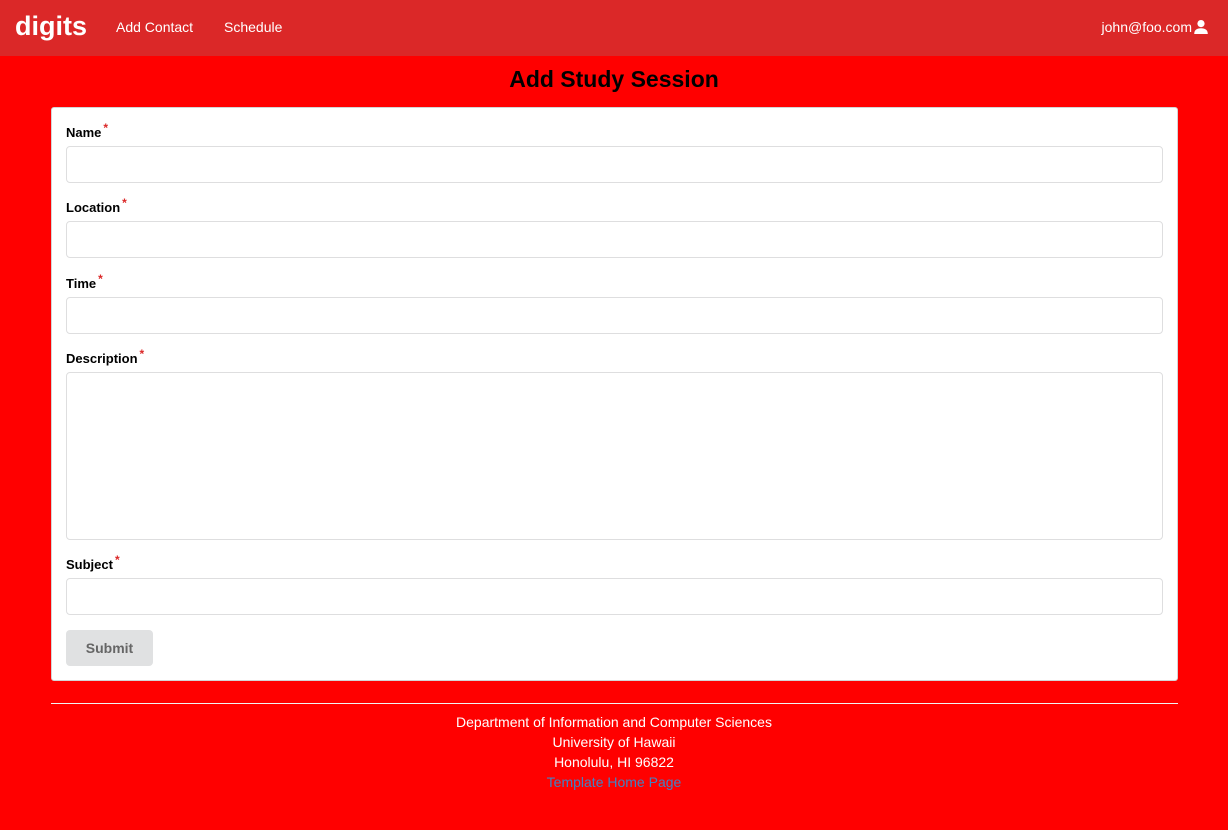  I want to click on footer-divider, so click(614, 703).